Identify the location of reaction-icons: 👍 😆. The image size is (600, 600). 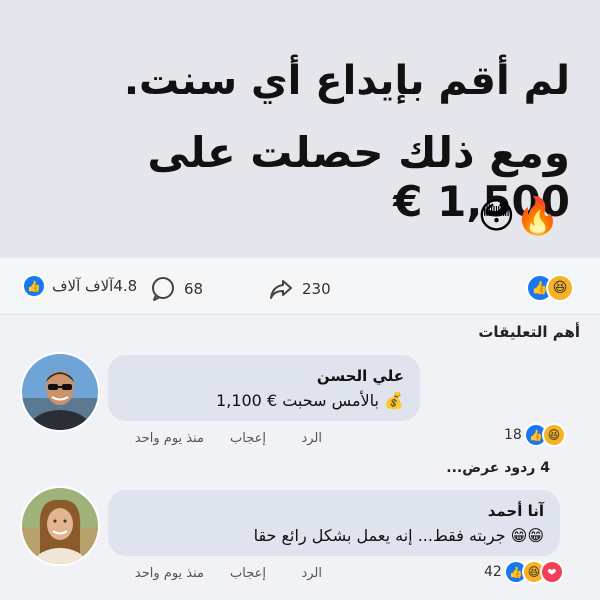
(550, 288).